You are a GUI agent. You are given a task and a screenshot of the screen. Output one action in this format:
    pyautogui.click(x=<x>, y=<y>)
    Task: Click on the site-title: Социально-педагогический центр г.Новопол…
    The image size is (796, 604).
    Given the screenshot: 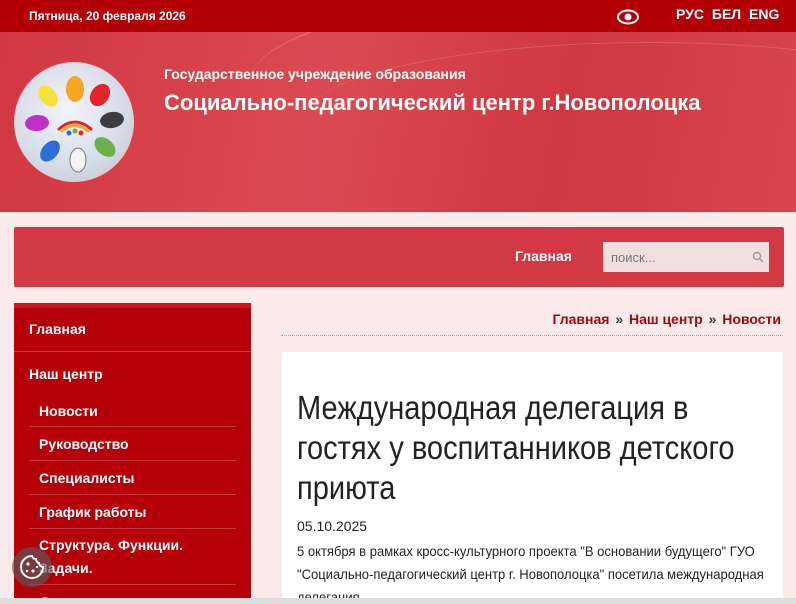 What is the action you would take?
    pyautogui.click(x=432, y=103)
    